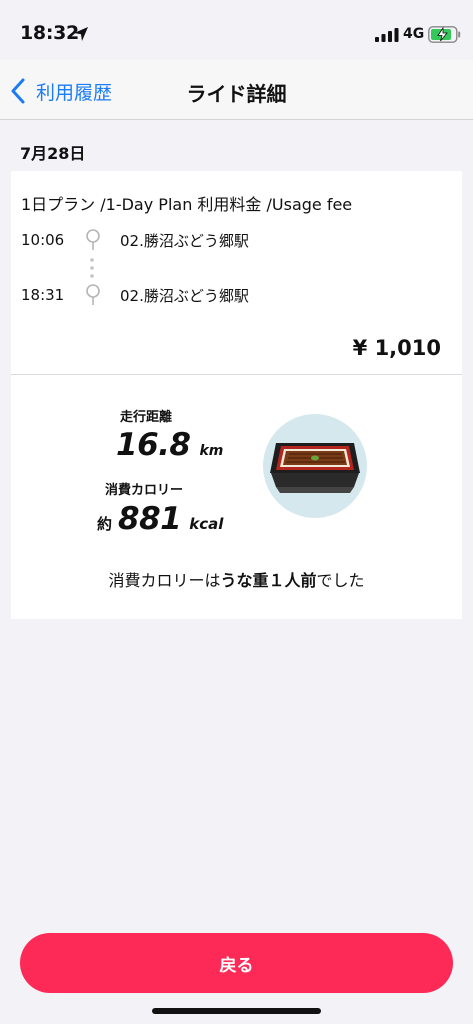 Image resolution: width=473 pixels, height=1024 pixels. I want to click on home-indicator, so click(236, 1011).